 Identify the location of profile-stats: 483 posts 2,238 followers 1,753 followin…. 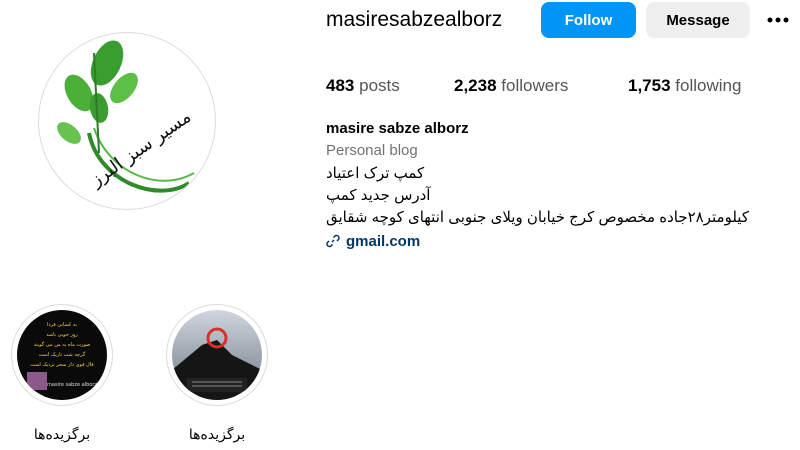
(533, 86).